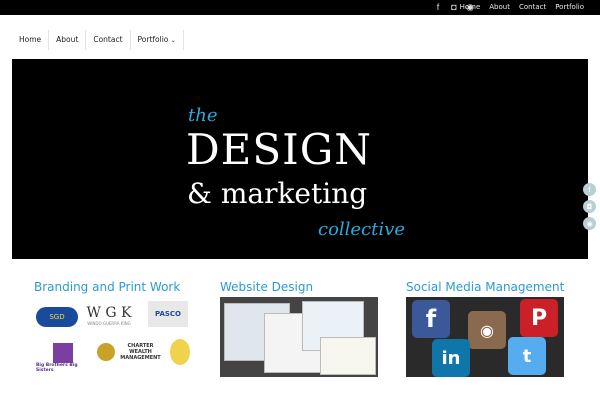 Image resolution: width=600 pixels, height=400 pixels. Describe the element at coordinates (107, 40) in the screenshot. I see `nav-contact: Contact` at that location.